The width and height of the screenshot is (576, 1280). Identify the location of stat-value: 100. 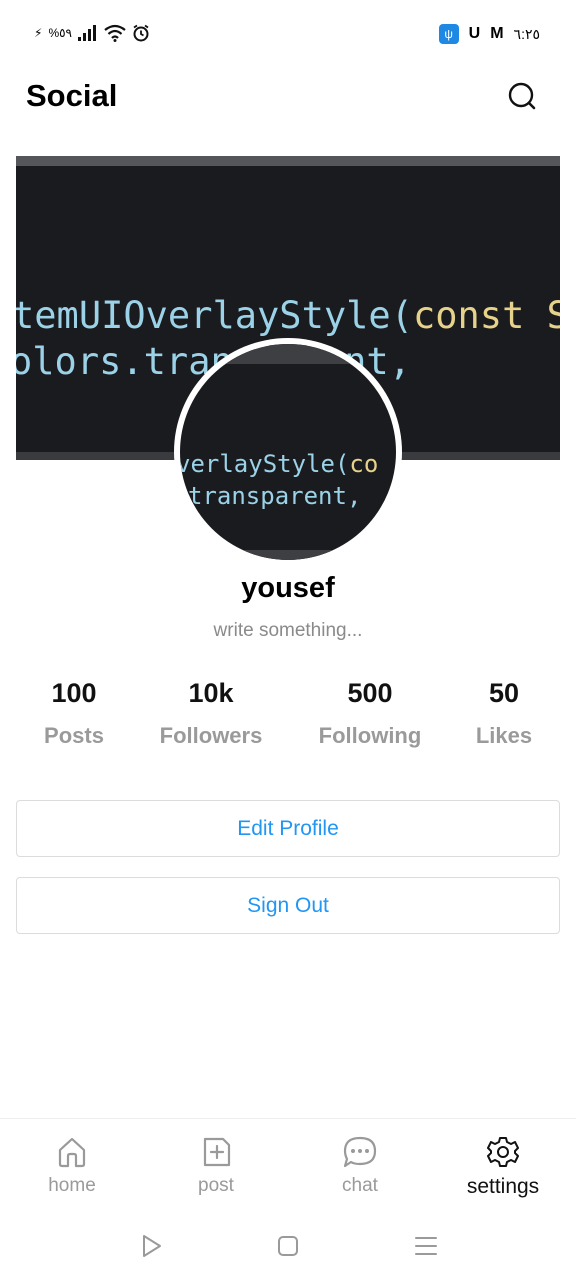
(74, 693).